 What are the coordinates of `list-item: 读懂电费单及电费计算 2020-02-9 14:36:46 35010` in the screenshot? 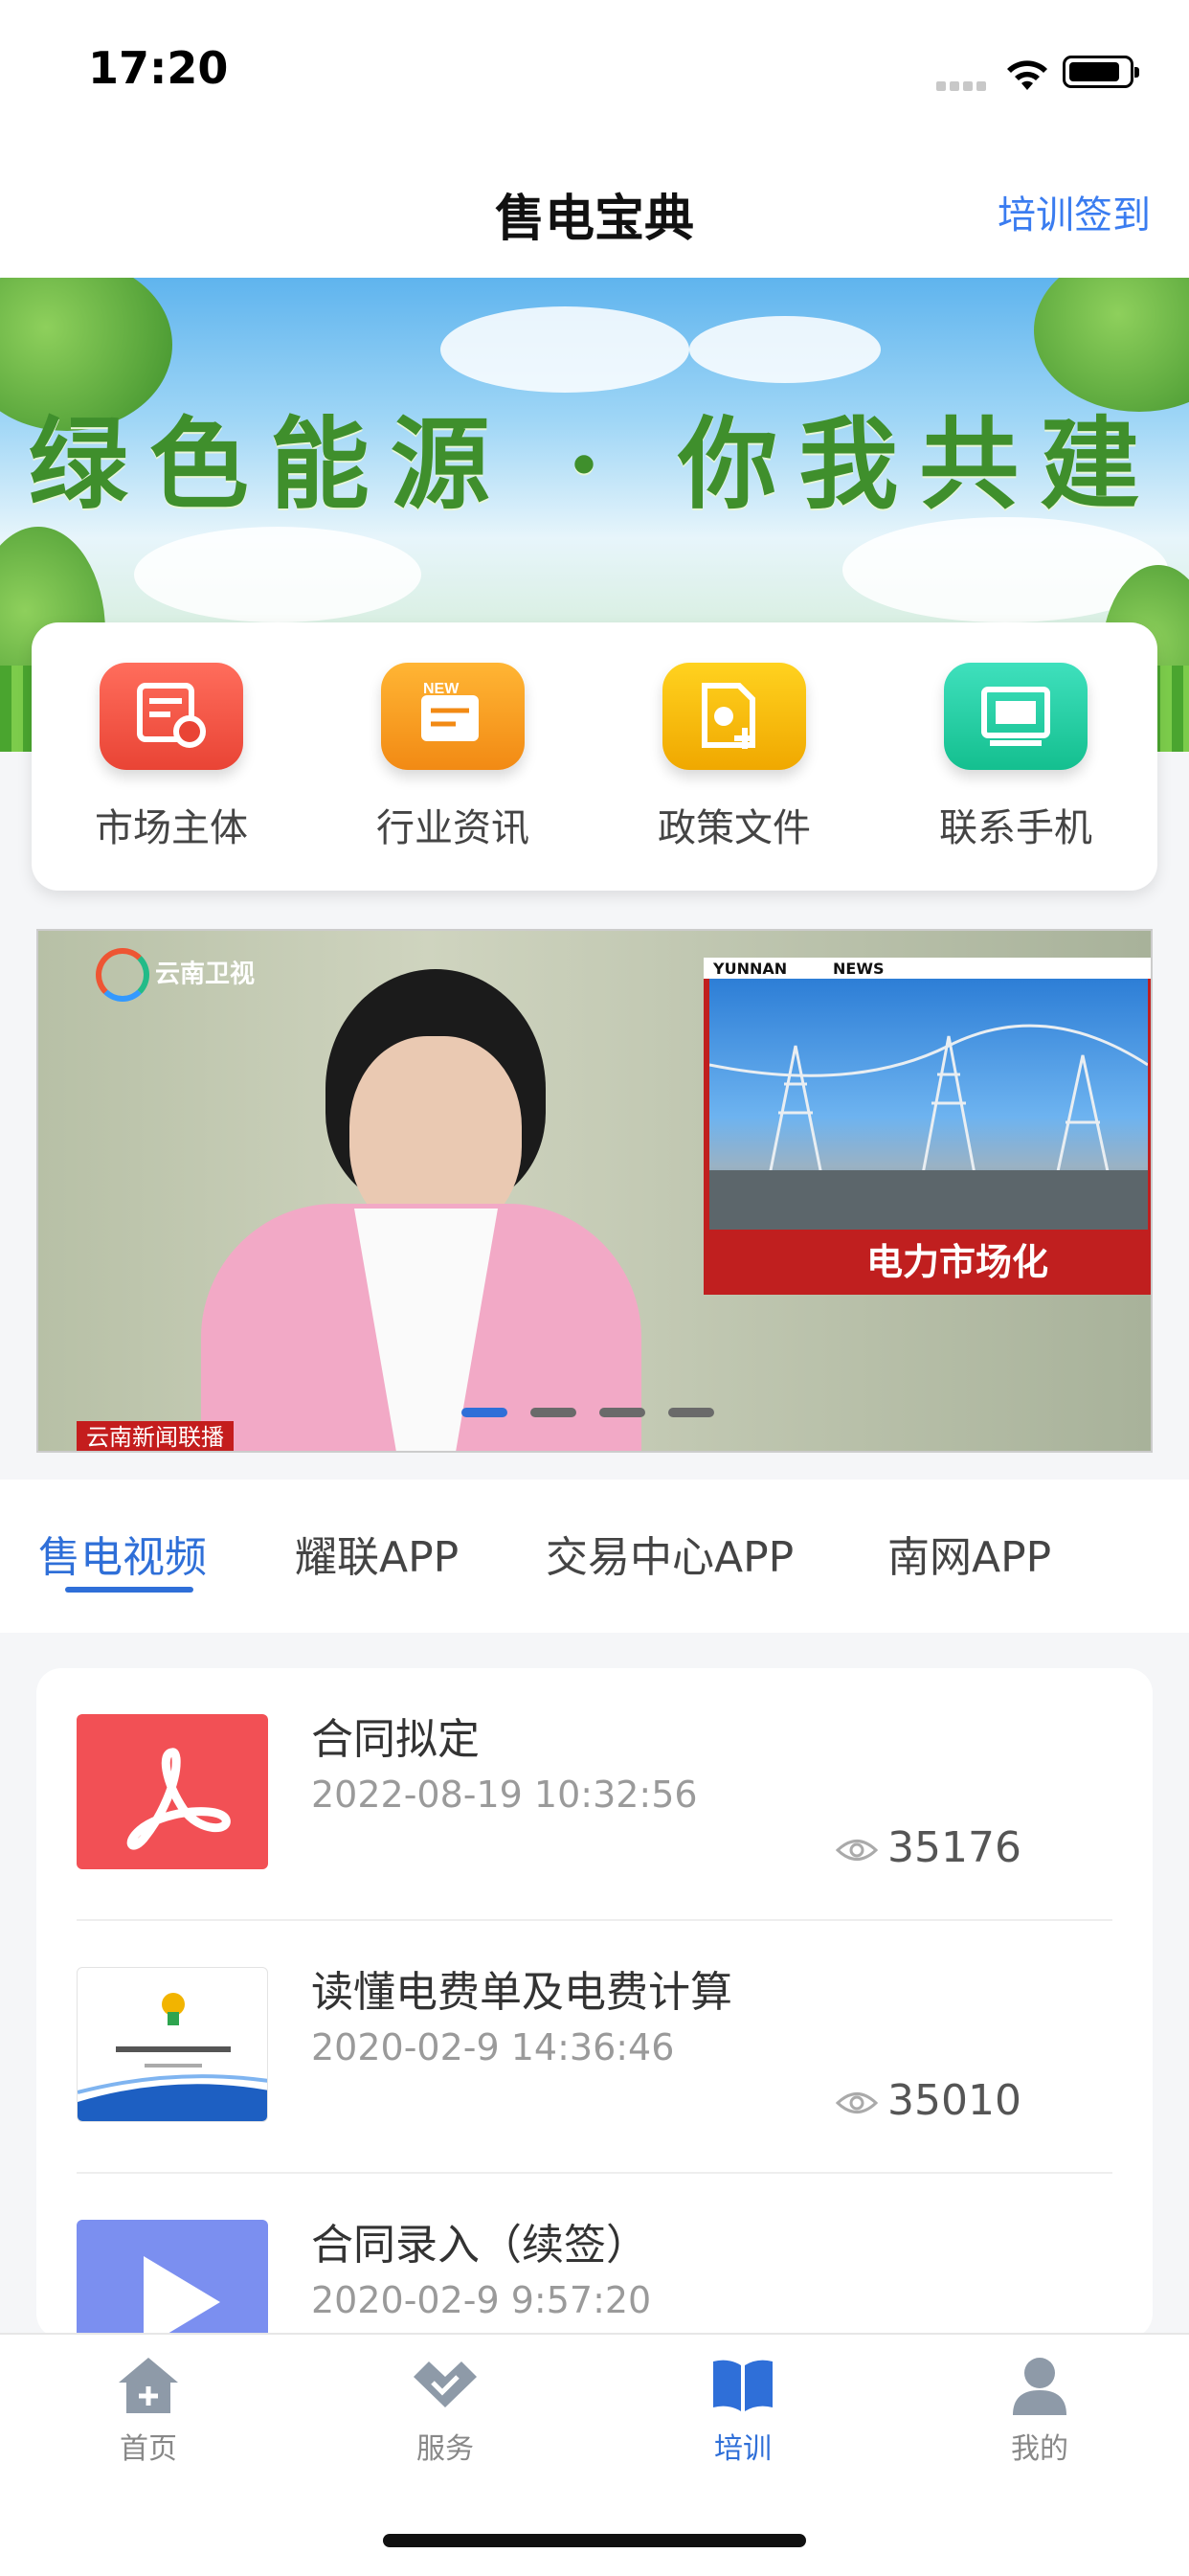 It's located at (594, 2047).